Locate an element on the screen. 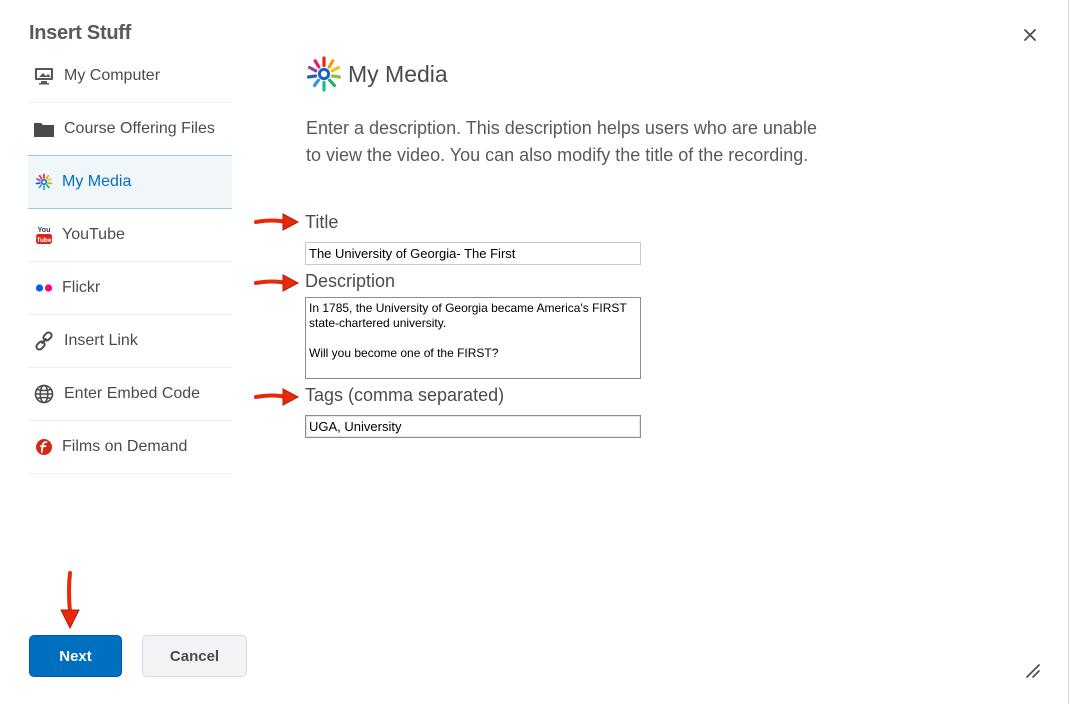 The image size is (1071, 704). title-label: Title is located at coordinates (322, 222).